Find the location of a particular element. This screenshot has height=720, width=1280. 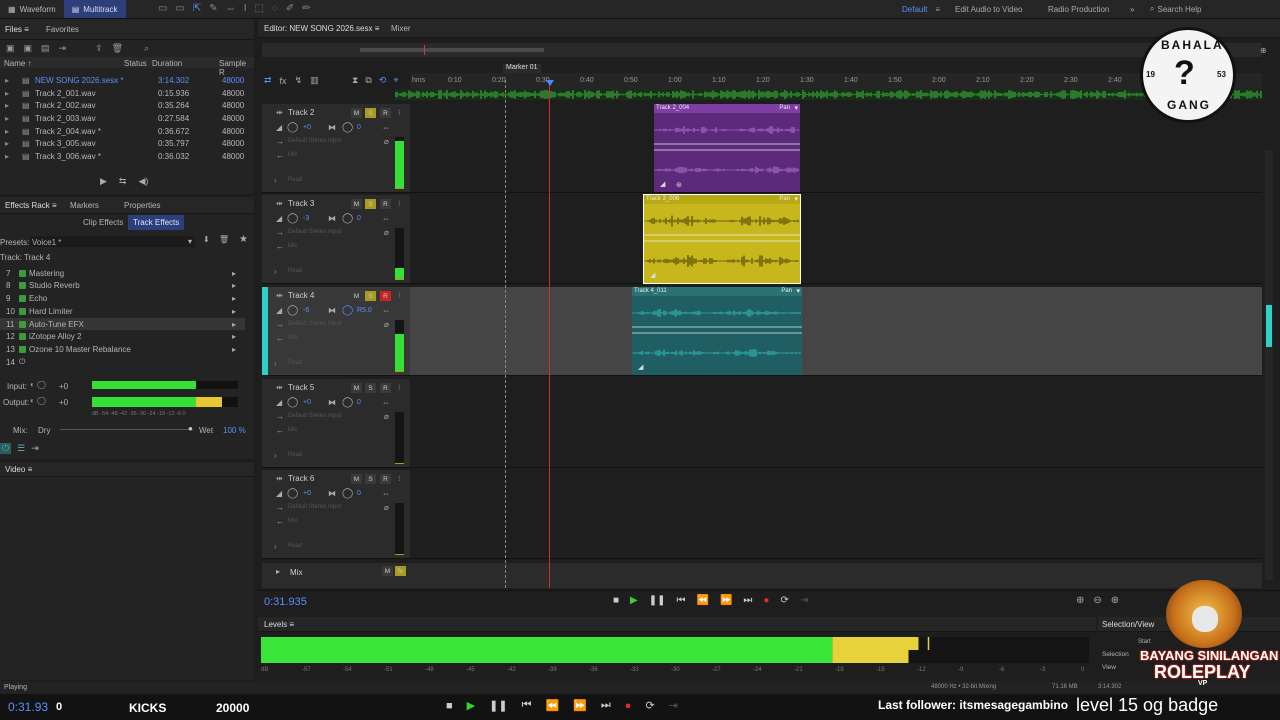

volume-knob-icon: ◯ is located at coordinates (292, 127).